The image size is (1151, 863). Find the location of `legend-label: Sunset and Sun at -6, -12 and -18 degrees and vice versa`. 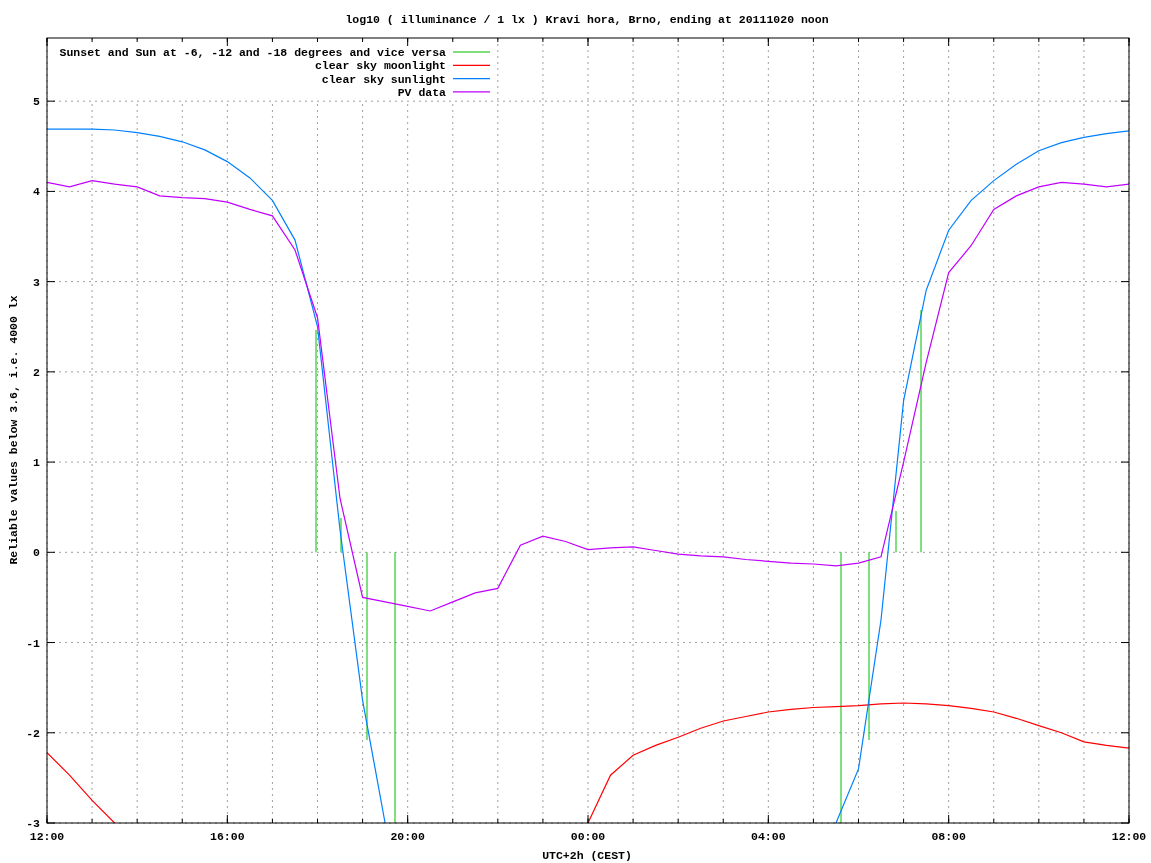

legend-label: Sunset and Sun at -6, -12 and -18 degrees and vice versa is located at coordinates (252, 52).